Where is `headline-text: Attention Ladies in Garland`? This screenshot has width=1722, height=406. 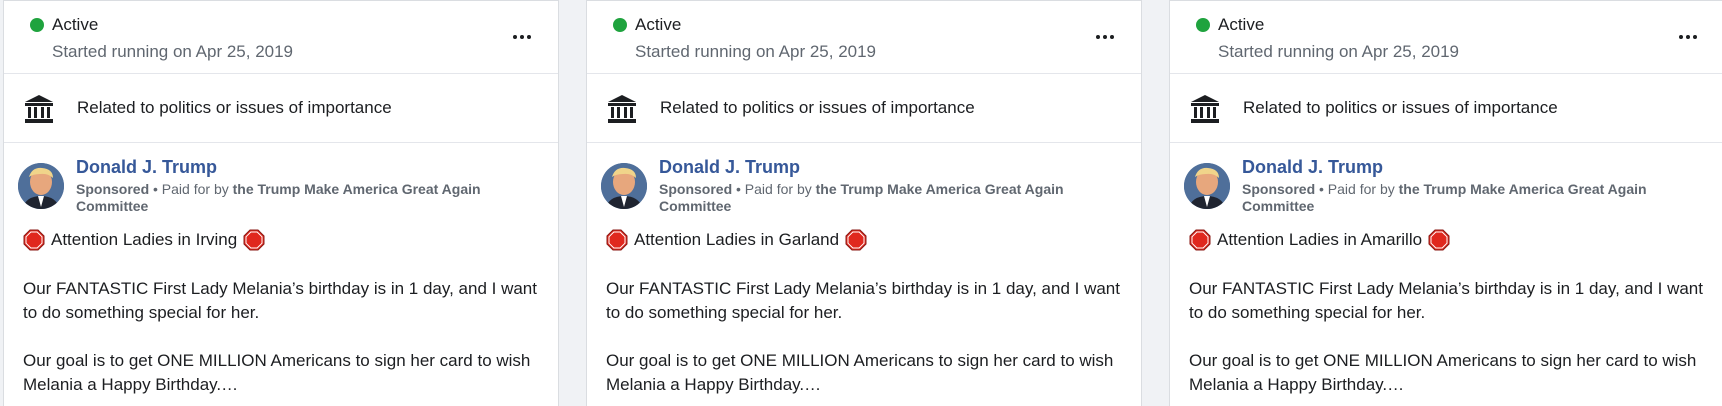
headline-text: Attention Ladies in Garland is located at coordinates (737, 239).